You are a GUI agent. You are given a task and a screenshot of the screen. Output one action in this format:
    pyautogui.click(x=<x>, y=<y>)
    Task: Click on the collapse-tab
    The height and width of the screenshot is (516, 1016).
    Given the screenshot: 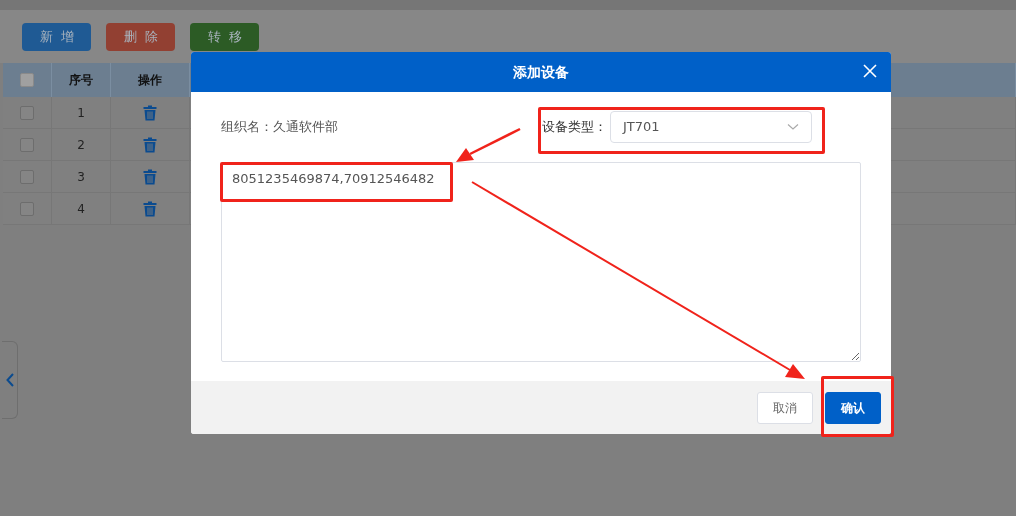 What is the action you would take?
    pyautogui.click(x=10, y=380)
    